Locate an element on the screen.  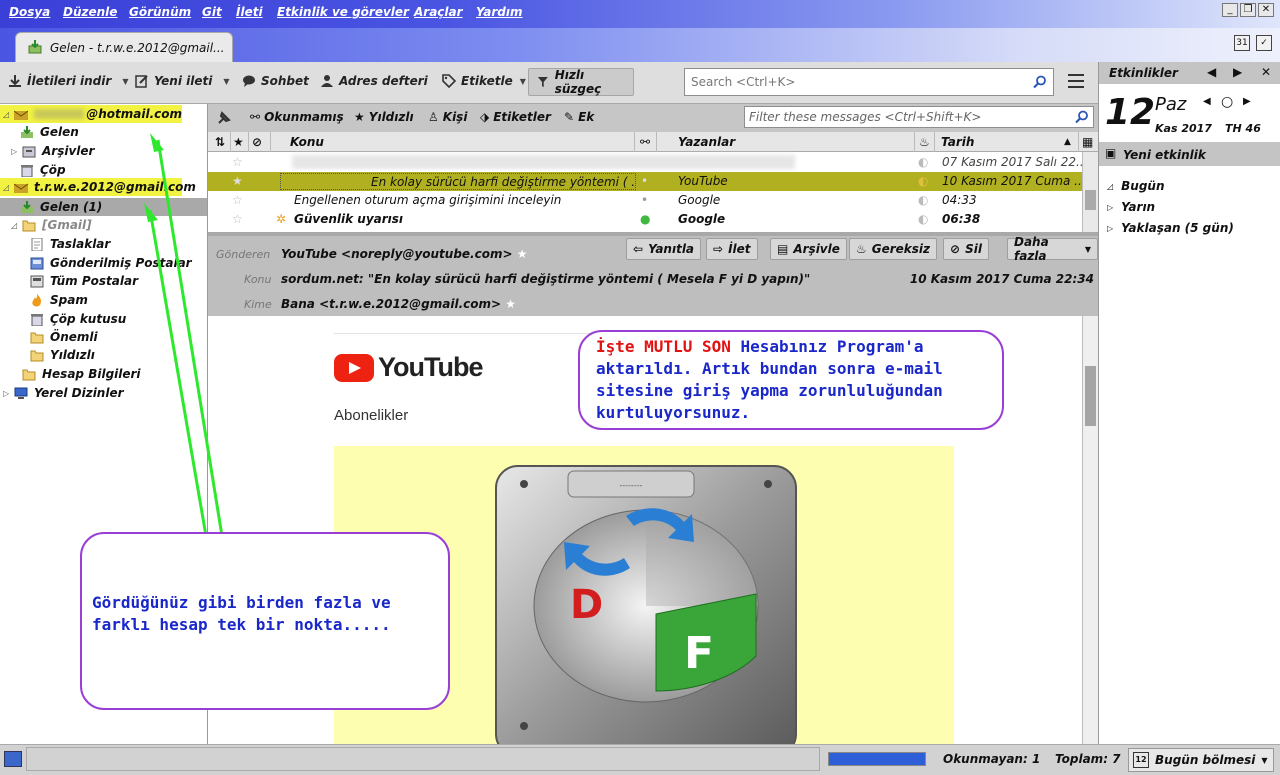
agenda-tomorrow-label: Yarın is located at coordinates (1138, 207).